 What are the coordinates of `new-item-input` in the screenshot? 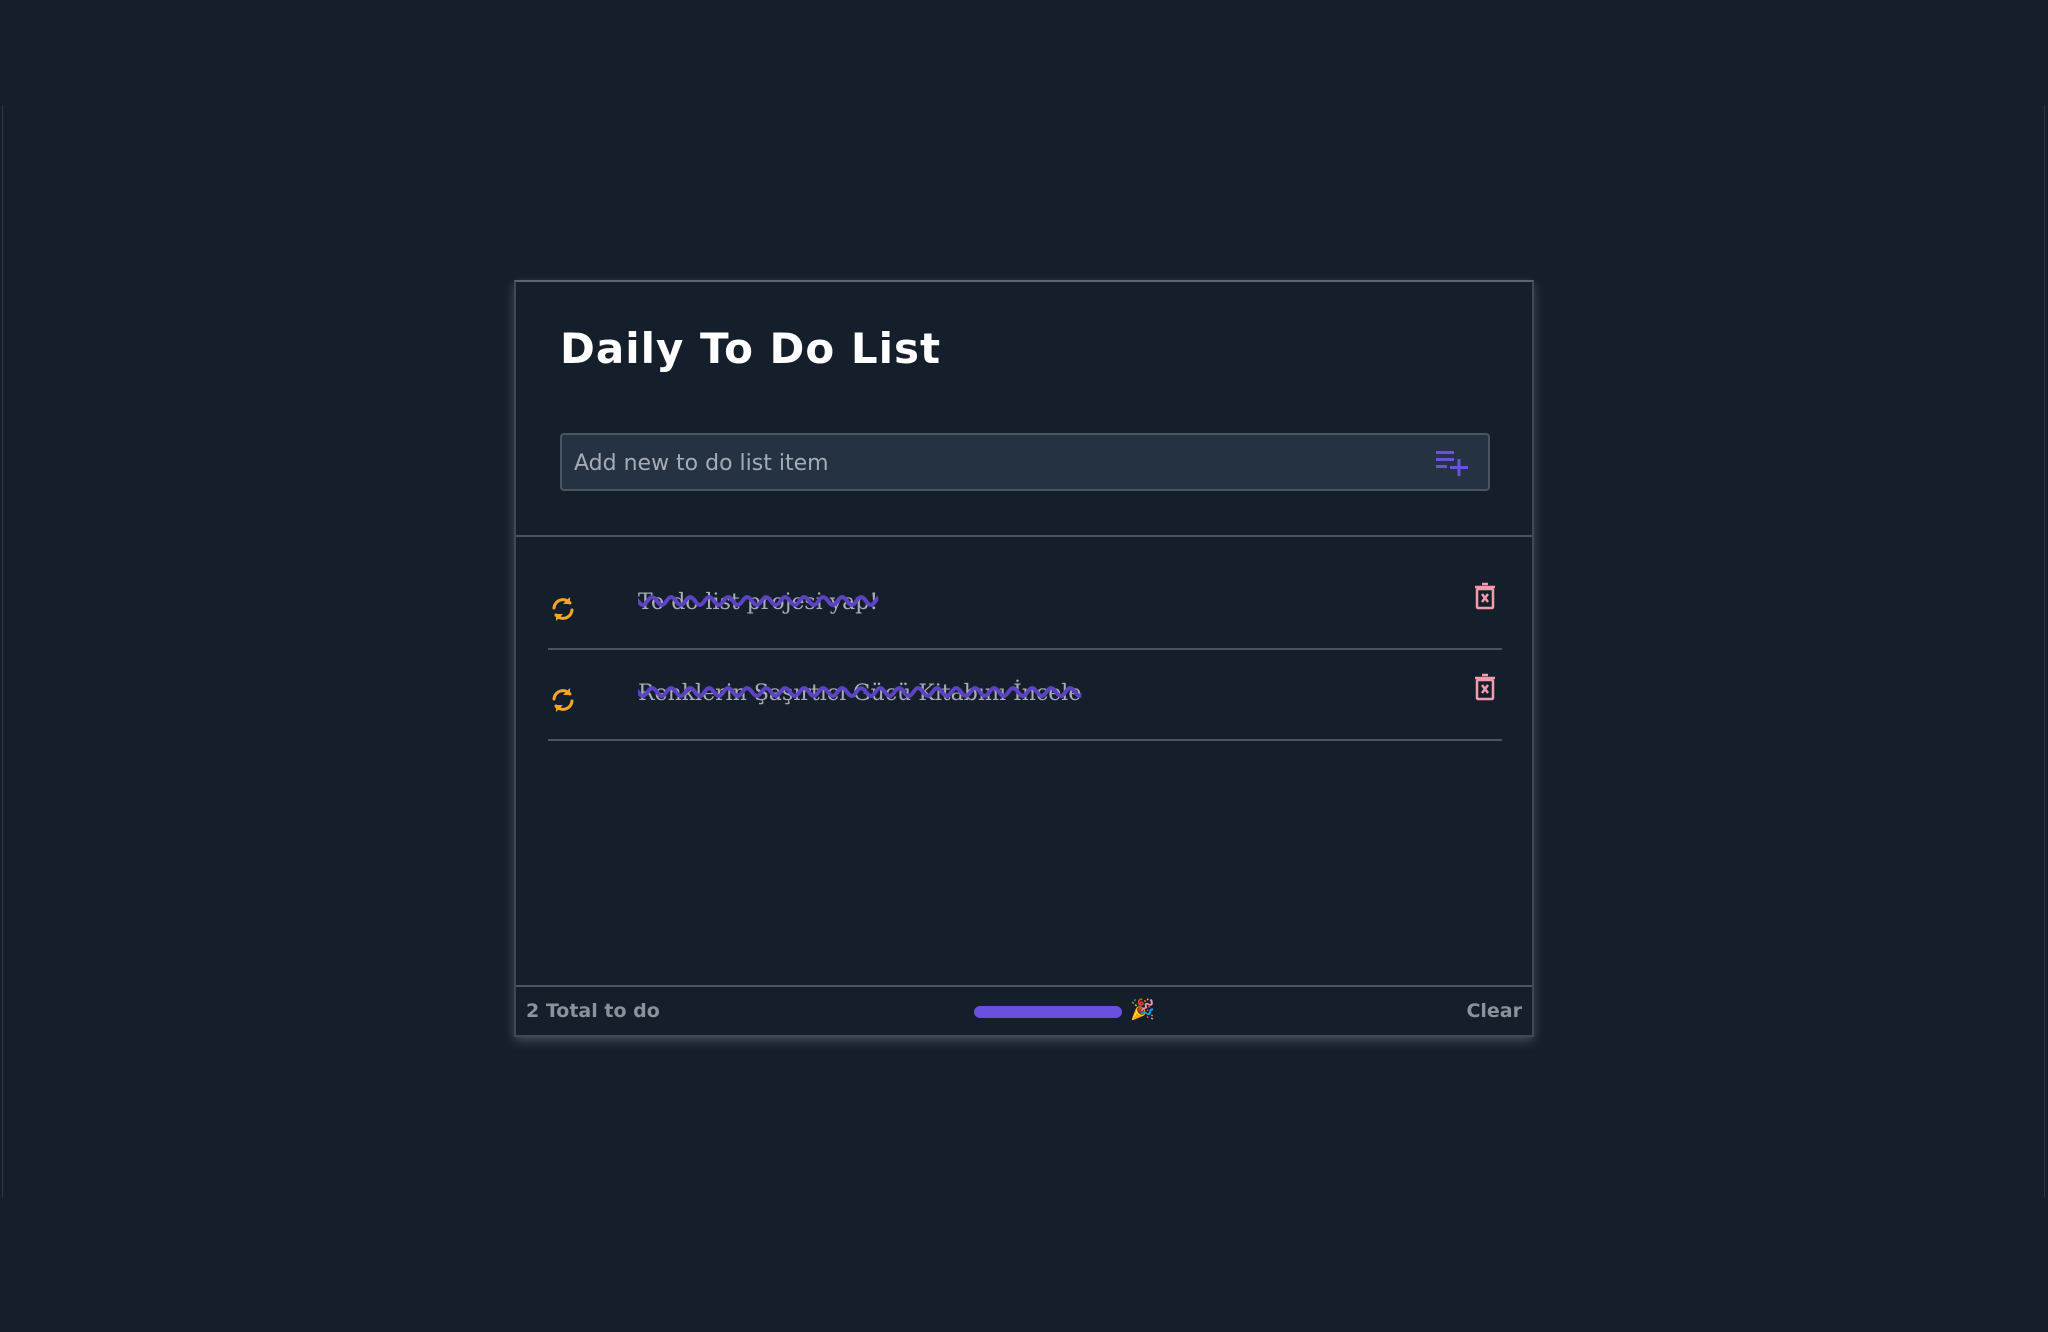 It's located at (994, 463).